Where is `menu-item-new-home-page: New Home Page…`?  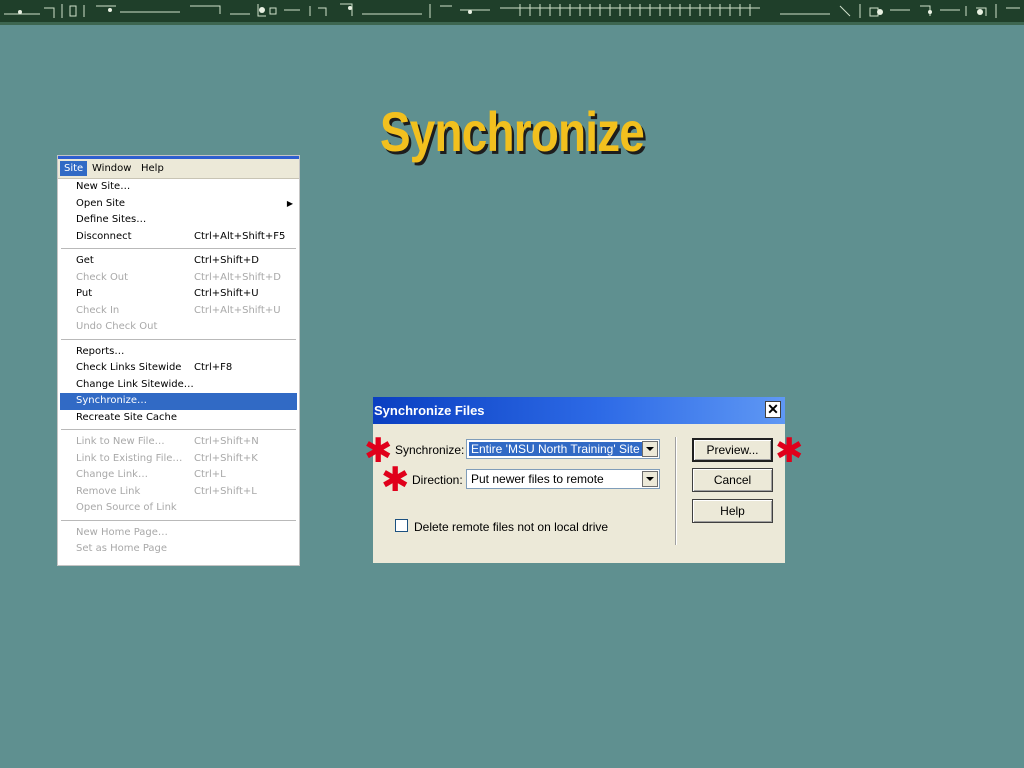
menu-item-new-home-page: New Home Page… is located at coordinates (178, 533).